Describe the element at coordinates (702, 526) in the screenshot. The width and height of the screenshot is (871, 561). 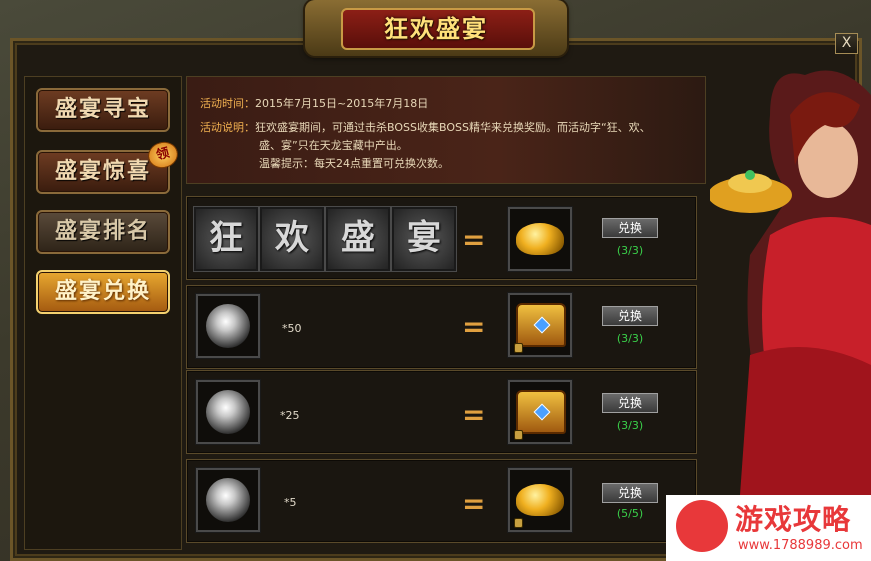
I see `gamepad-logo-icon` at that location.